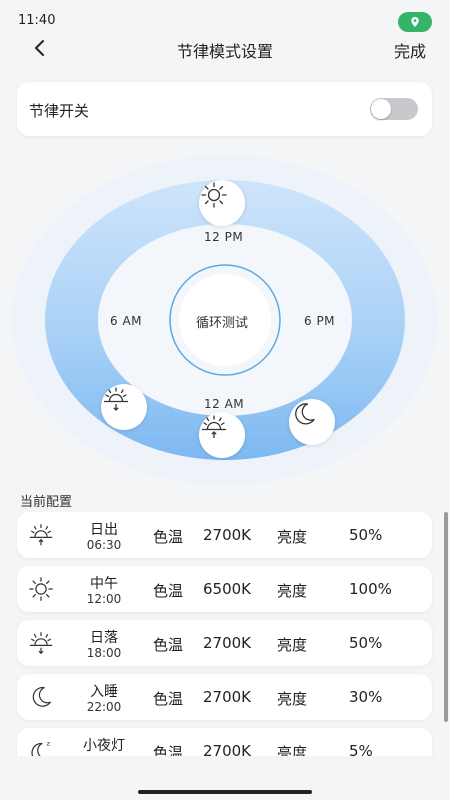 This screenshot has height=800, width=450. I want to click on dial-label-12am: 12 AM, so click(224, 404).